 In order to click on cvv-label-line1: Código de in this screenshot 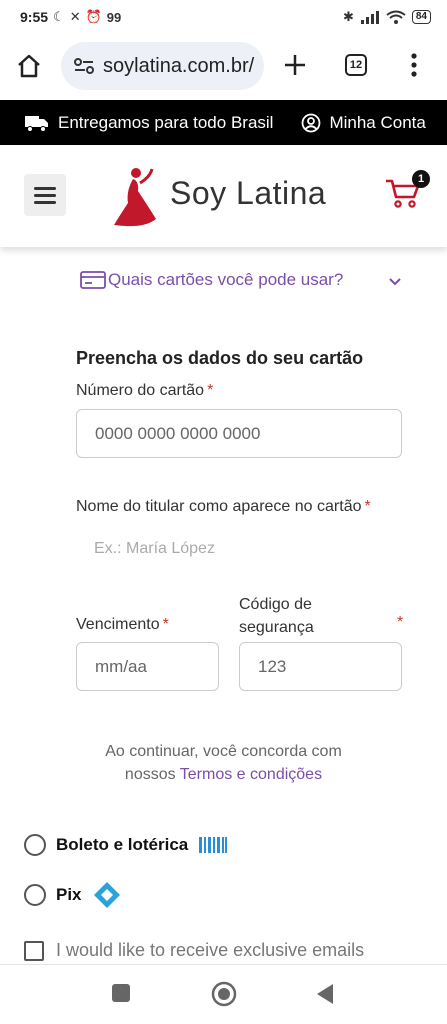, I will do `click(275, 604)`.